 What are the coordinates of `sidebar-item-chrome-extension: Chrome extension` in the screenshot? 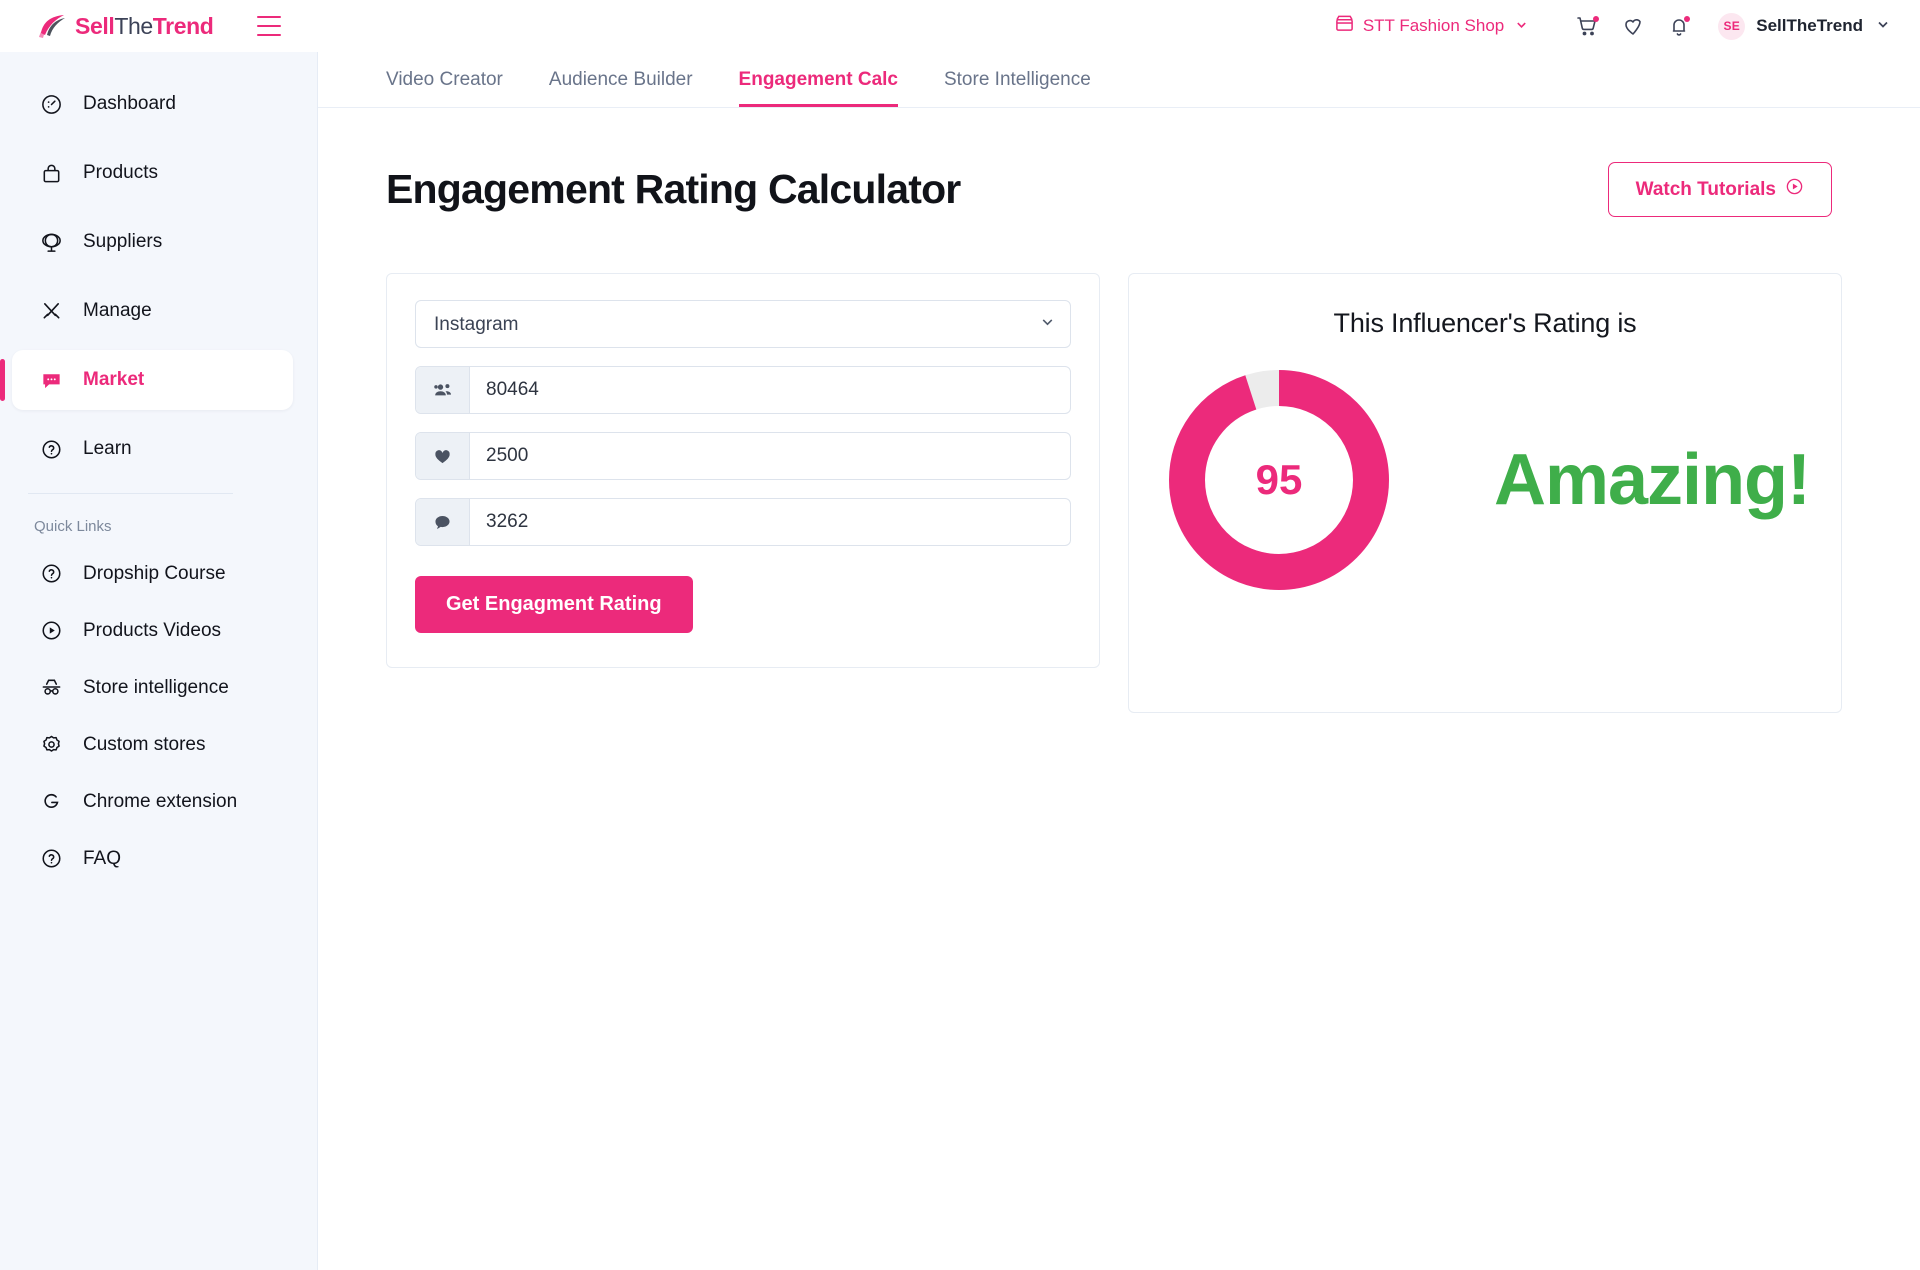 It's located at (158, 801).